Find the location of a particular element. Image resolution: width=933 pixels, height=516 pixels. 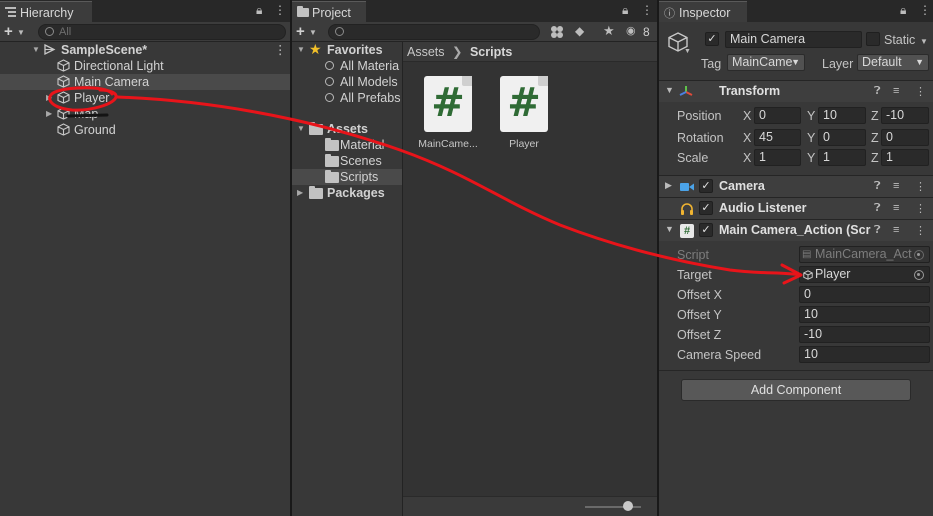

transform-component-header: ▼ Transform ❓︎ ≡ ⋮ is located at coordinates (796, 91).